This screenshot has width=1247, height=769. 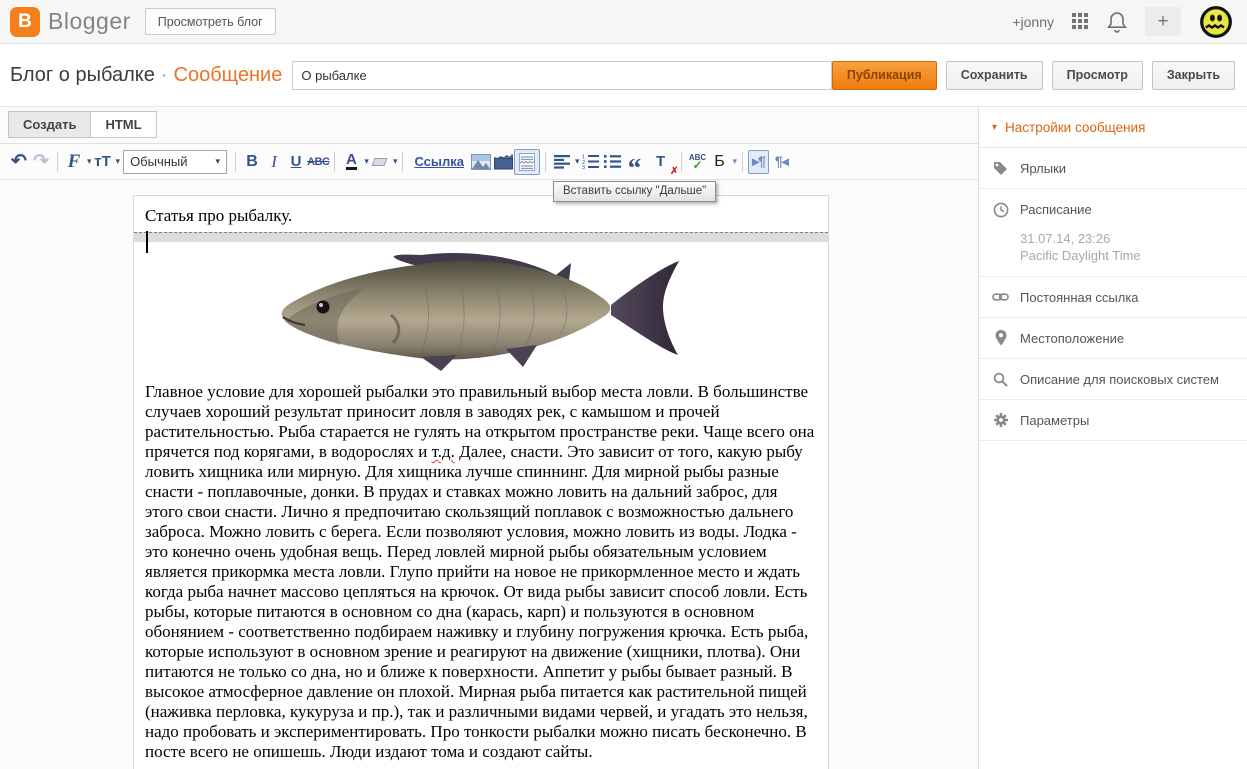 I want to click on sidebar-item-search-description: Описание для поисковых систем, so click(x=1113, y=379).